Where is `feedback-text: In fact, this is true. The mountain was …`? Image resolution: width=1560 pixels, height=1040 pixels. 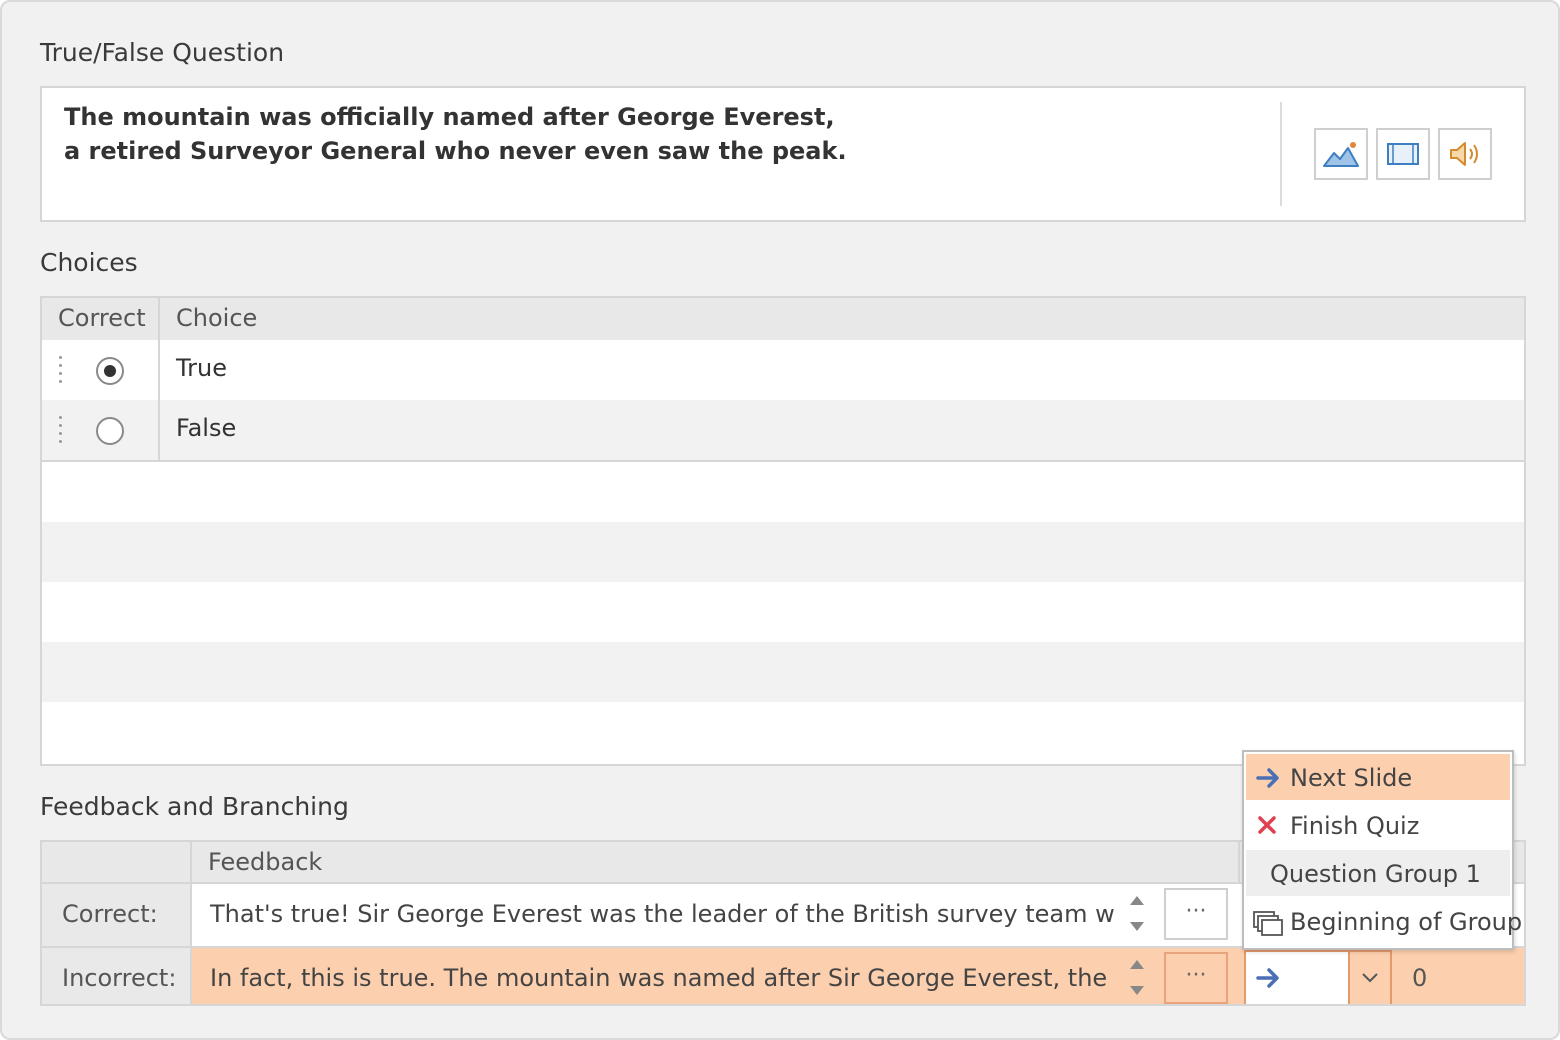
feedback-text: In fact, this is true. The mountain was … is located at coordinates (662, 978).